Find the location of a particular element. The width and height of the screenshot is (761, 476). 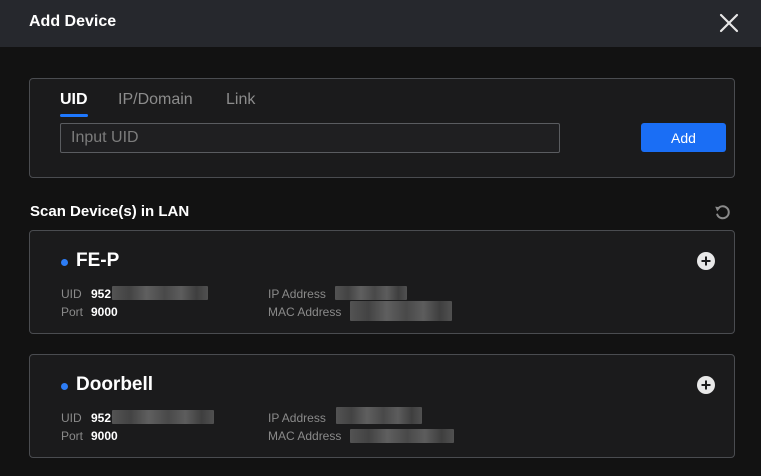

tab-ip-domain-label: IP/Domain is located at coordinates (155, 99).